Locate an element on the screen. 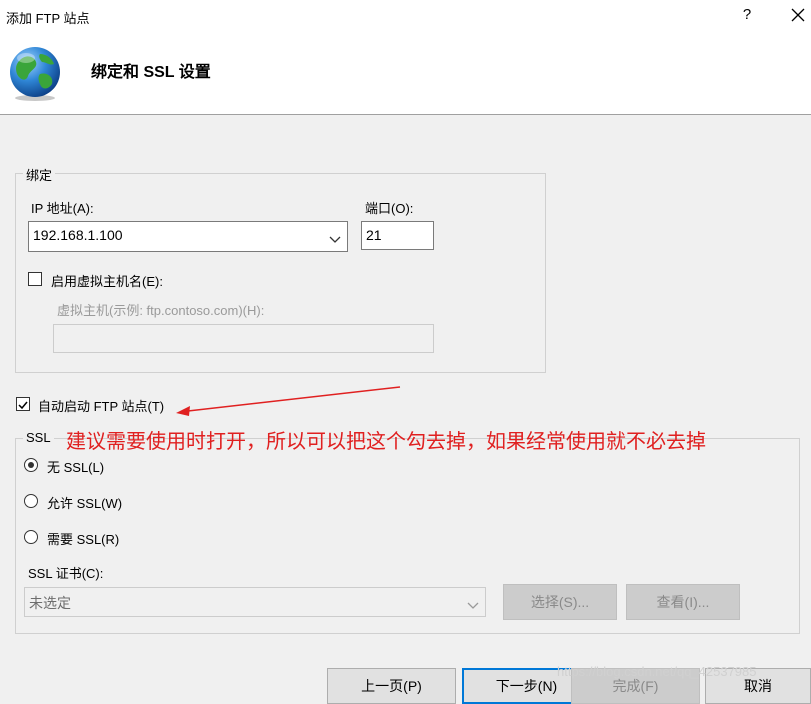 The height and width of the screenshot is (704, 811). checkmark-icon is located at coordinates (23, 405).